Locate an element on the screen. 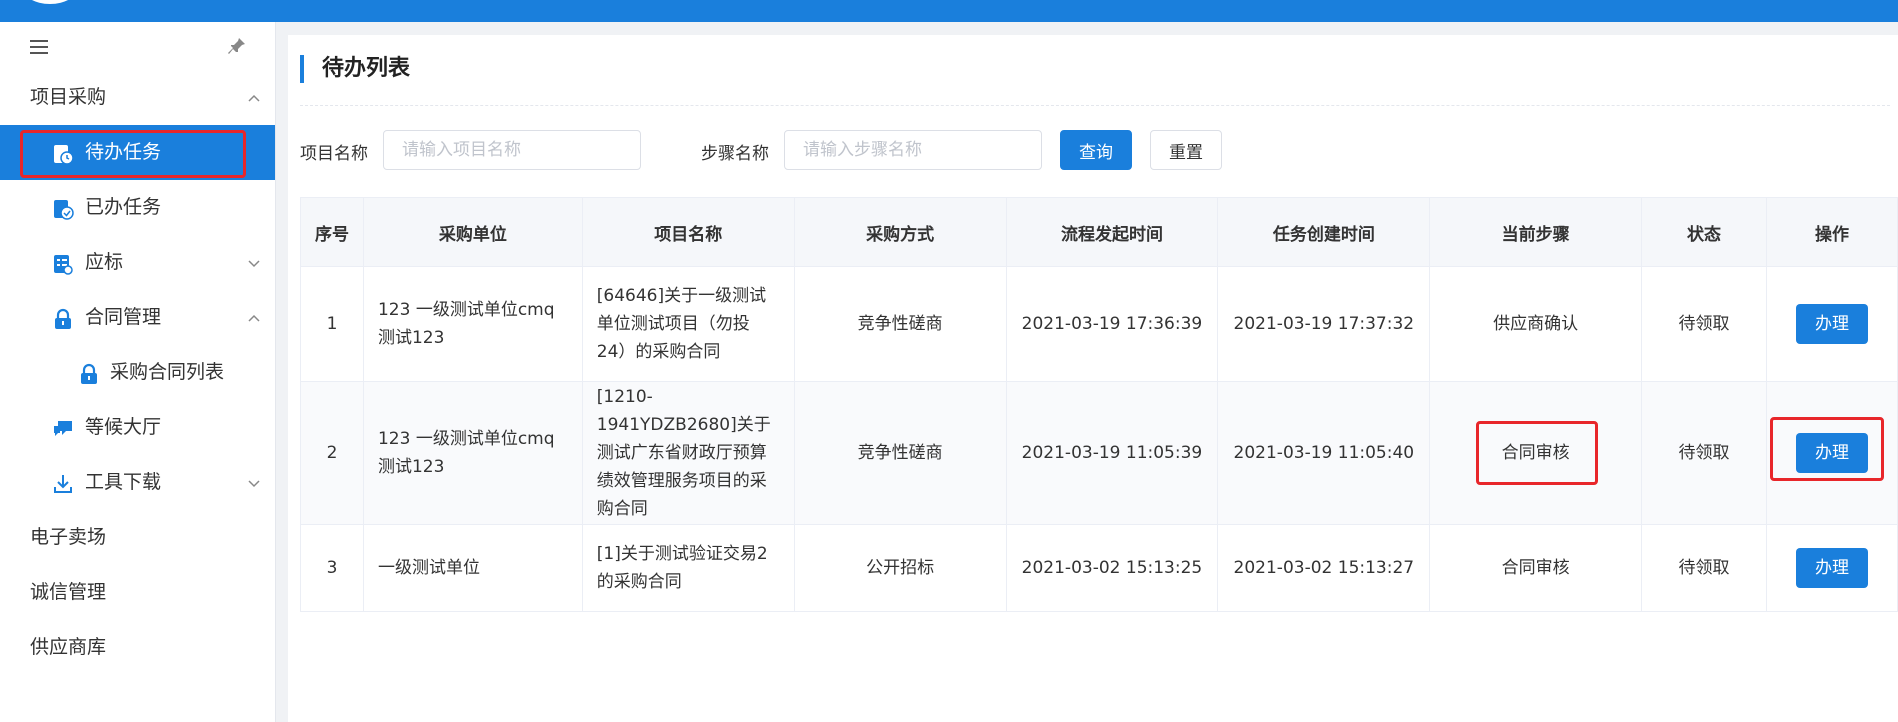 The height and width of the screenshot is (722, 1898). sidebar-item-e-mall: 电子卖场 is located at coordinates (137, 537).